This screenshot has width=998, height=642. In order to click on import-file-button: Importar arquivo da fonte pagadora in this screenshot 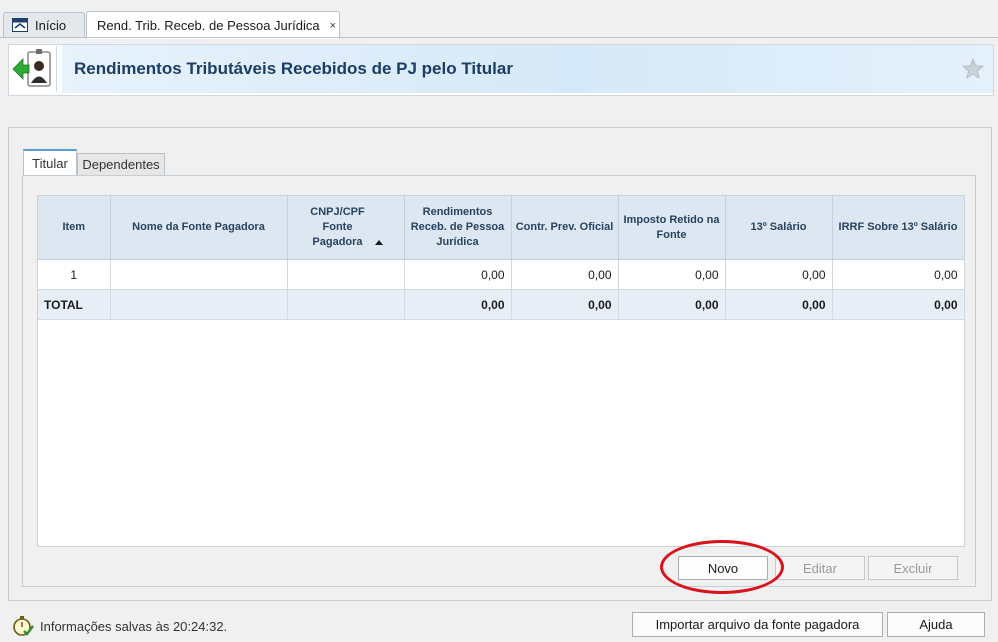, I will do `click(757, 624)`.